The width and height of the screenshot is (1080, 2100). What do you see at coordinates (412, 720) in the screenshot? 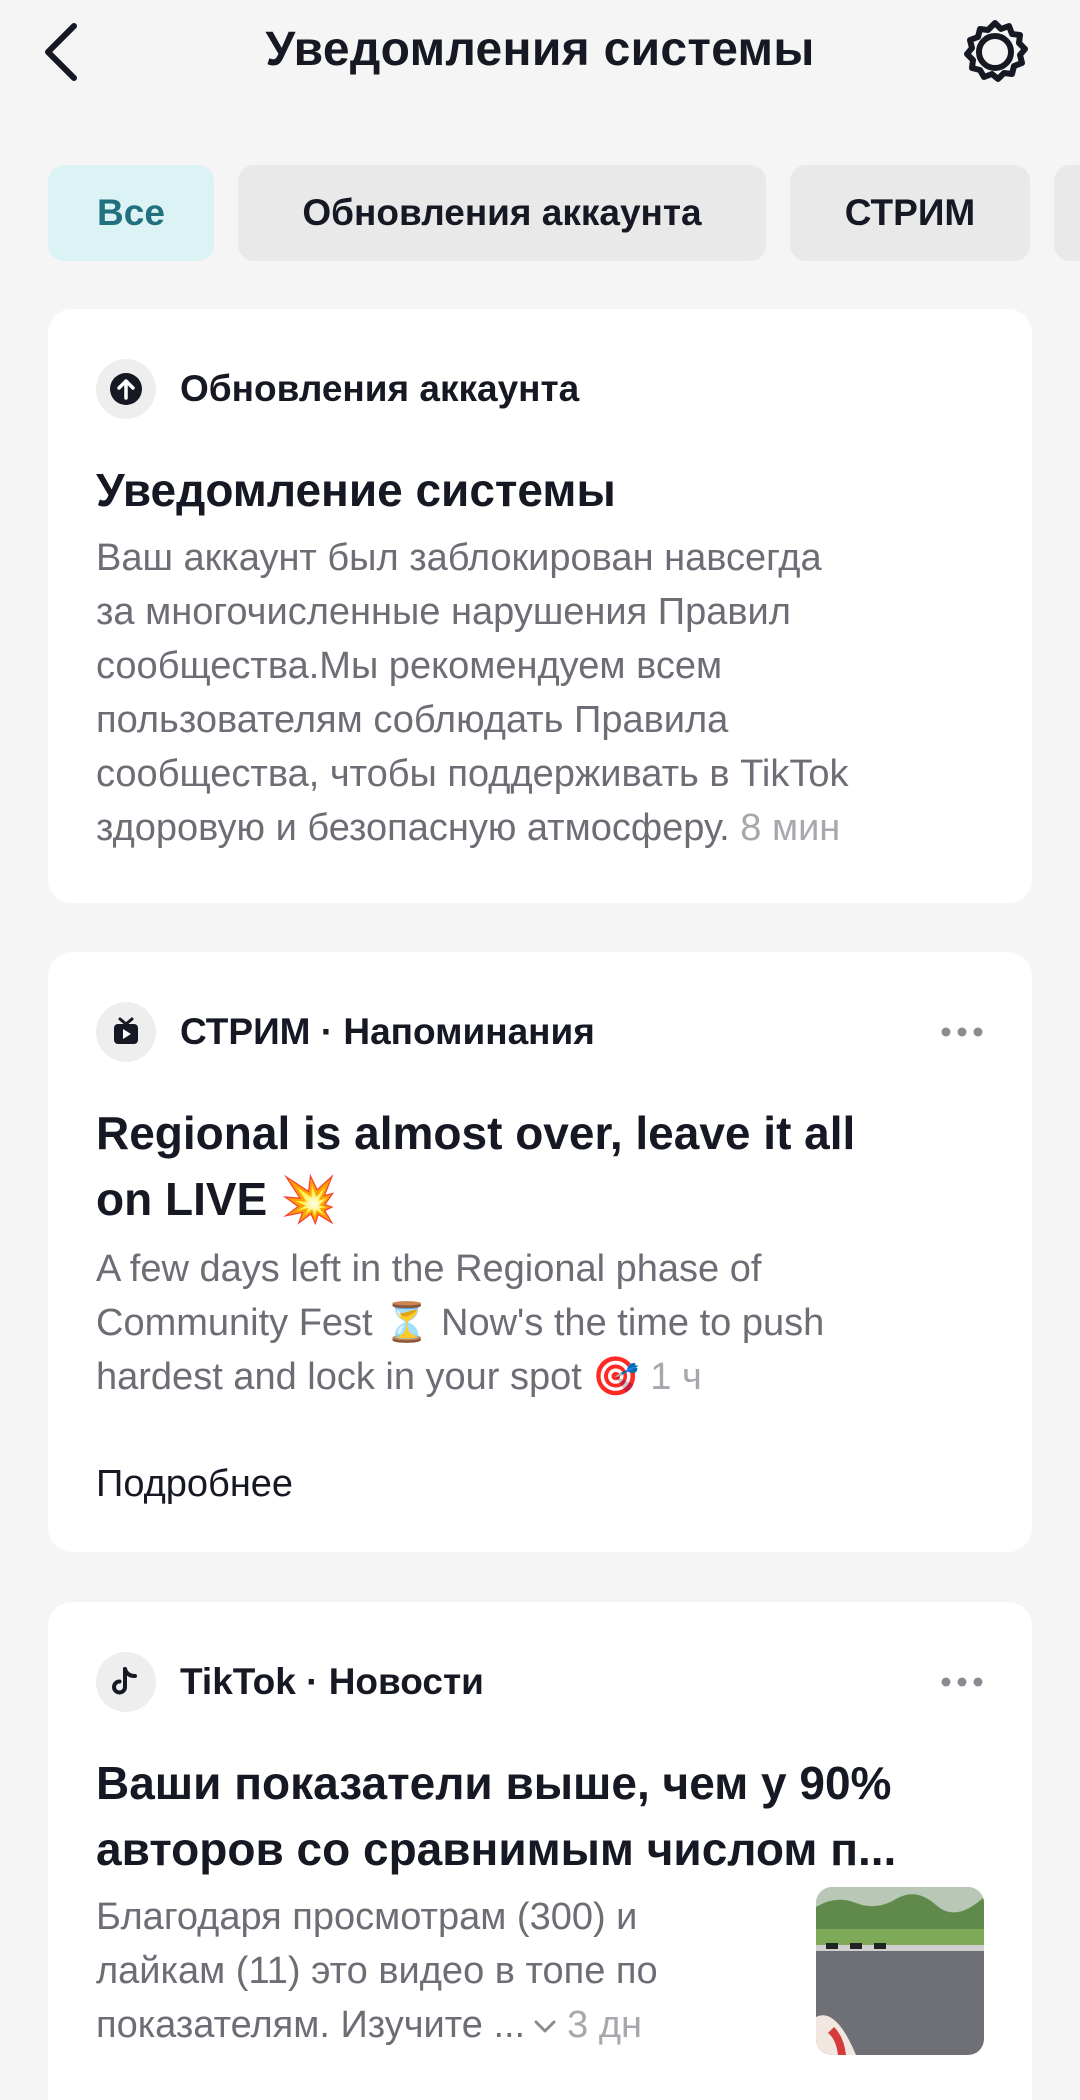
I see `body-line: пользователям соблюдать Правила` at bounding box center [412, 720].